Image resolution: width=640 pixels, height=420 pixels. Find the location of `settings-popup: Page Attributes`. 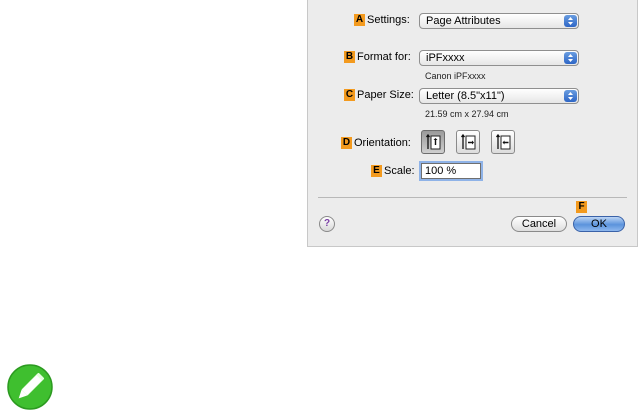

settings-popup: Page Attributes is located at coordinates (499, 21).